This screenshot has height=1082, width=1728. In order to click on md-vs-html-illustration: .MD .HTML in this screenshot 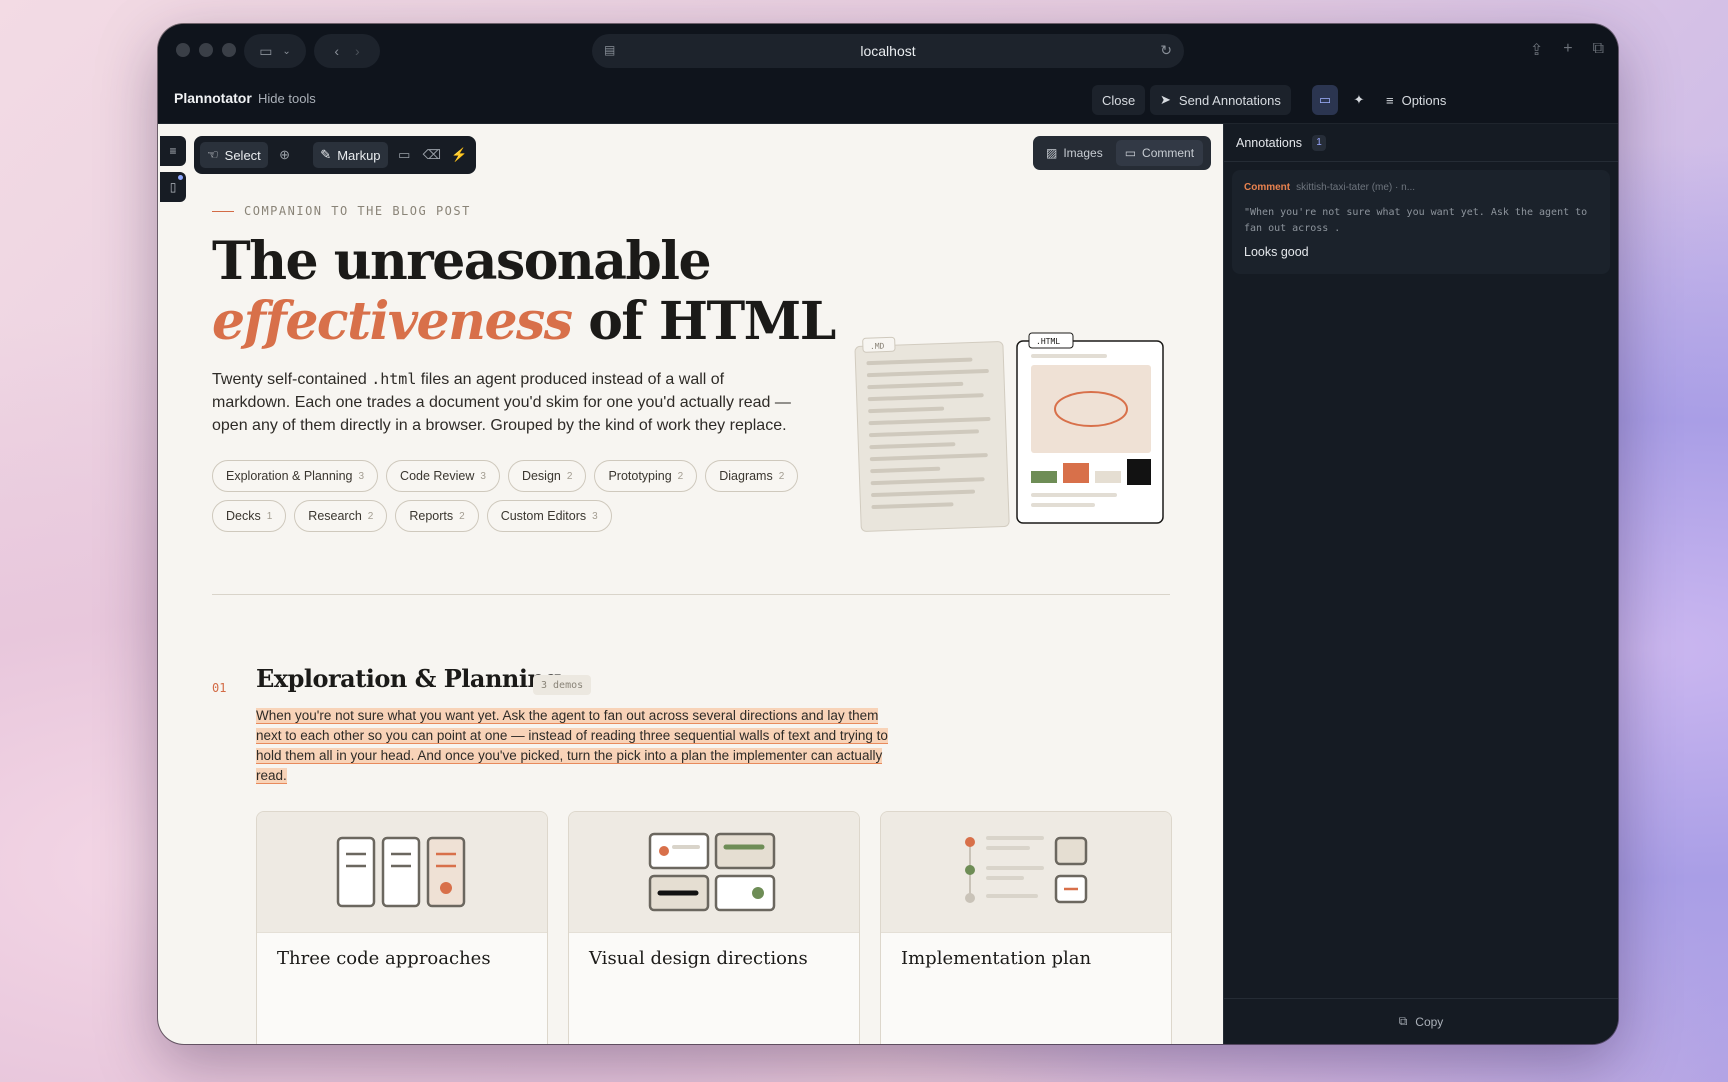, I will do `click(1018, 441)`.